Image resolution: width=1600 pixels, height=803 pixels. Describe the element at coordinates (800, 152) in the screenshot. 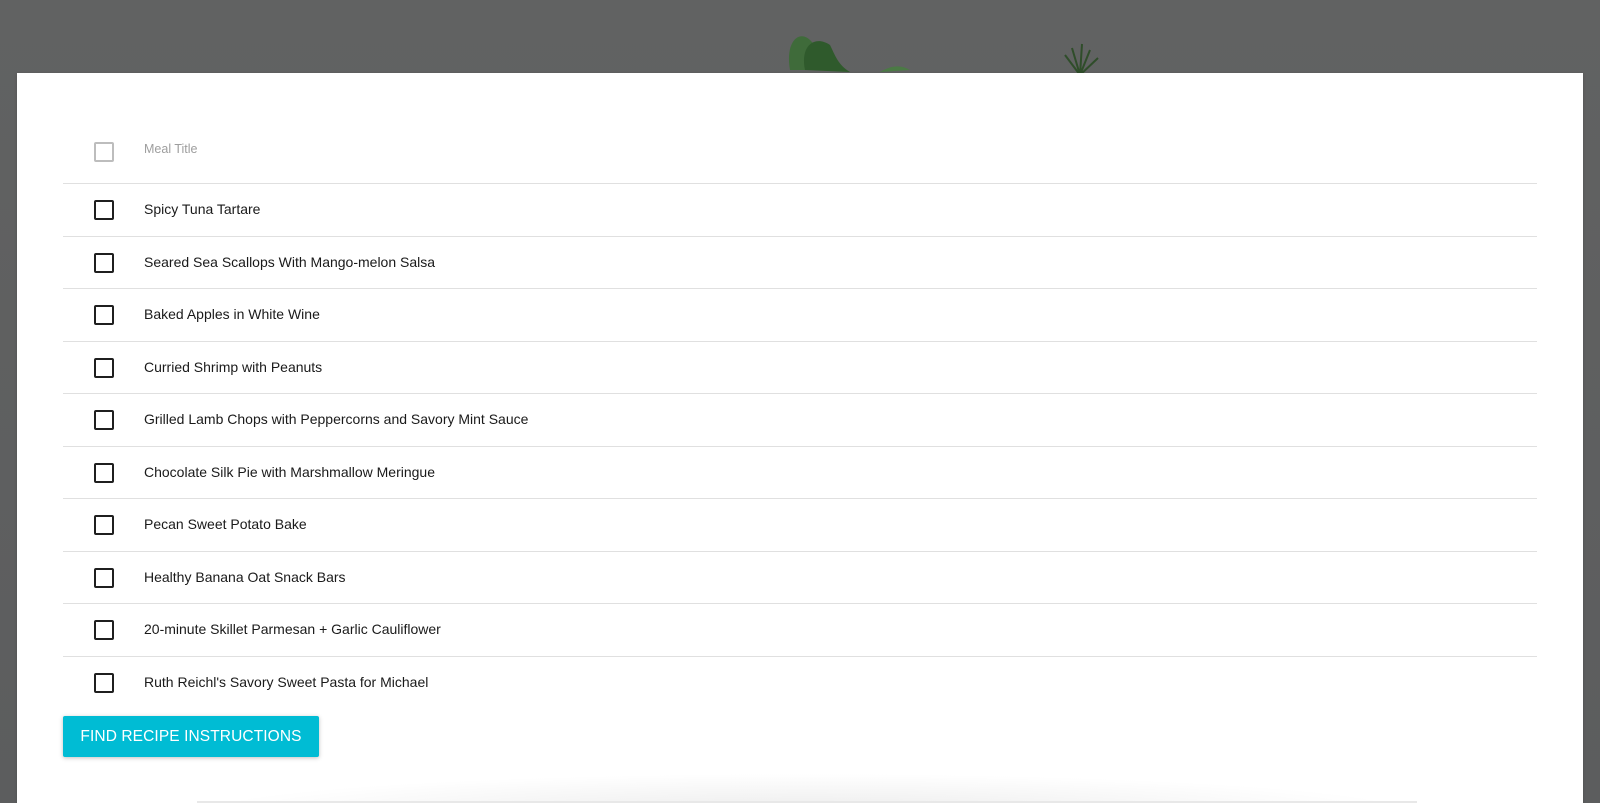

I see `table-header-row: Meal Title` at that location.